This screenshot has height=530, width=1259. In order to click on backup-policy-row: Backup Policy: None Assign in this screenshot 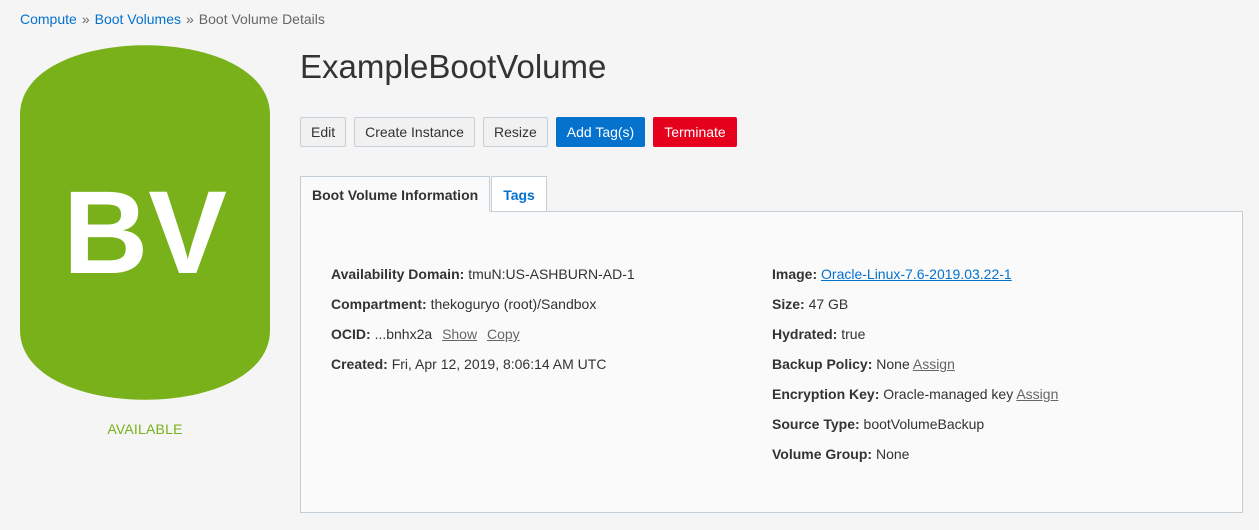, I will do `click(915, 364)`.